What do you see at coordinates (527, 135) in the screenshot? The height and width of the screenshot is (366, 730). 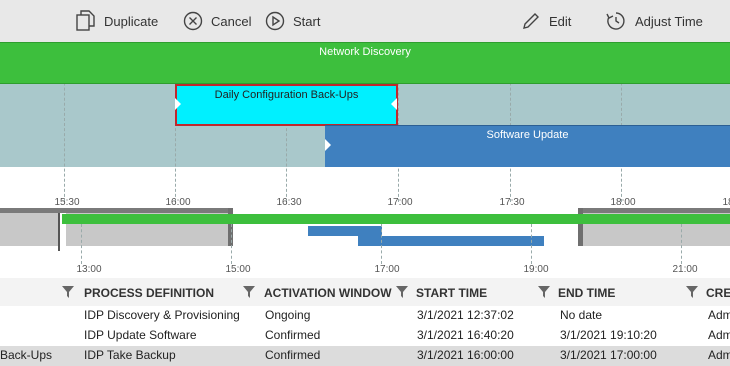 I see `software-update-label: Software Update` at bounding box center [527, 135].